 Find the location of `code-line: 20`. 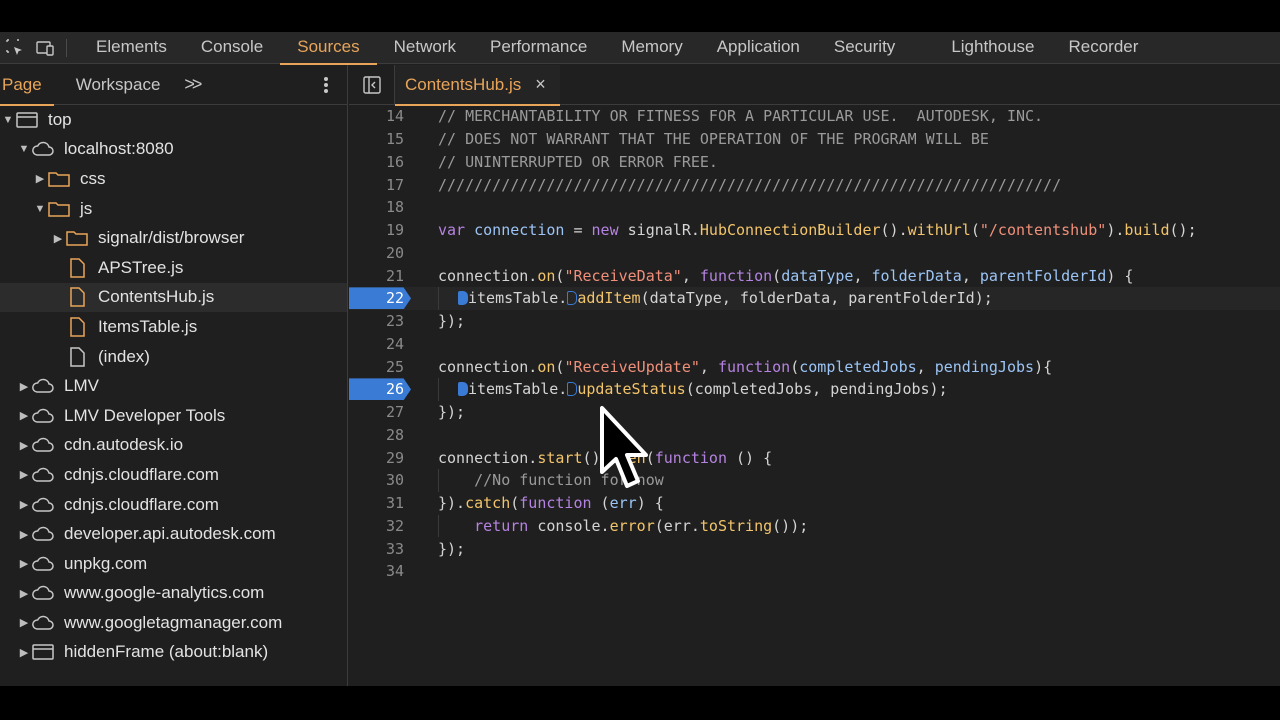

code-line: 20 is located at coordinates (814, 253).